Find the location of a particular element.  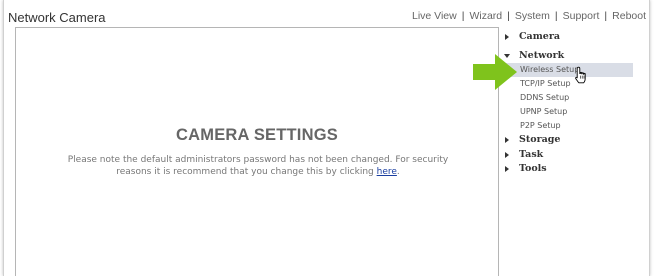

page-title: Network Camera is located at coordinates (57, 17).